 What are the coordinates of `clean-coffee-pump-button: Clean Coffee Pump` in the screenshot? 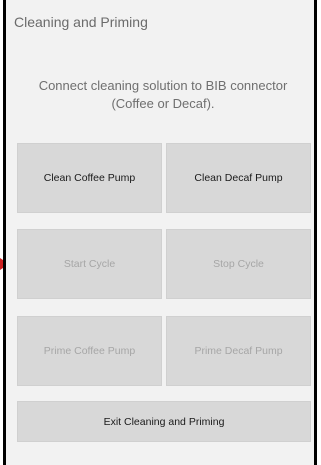 It's located at (89, 178).